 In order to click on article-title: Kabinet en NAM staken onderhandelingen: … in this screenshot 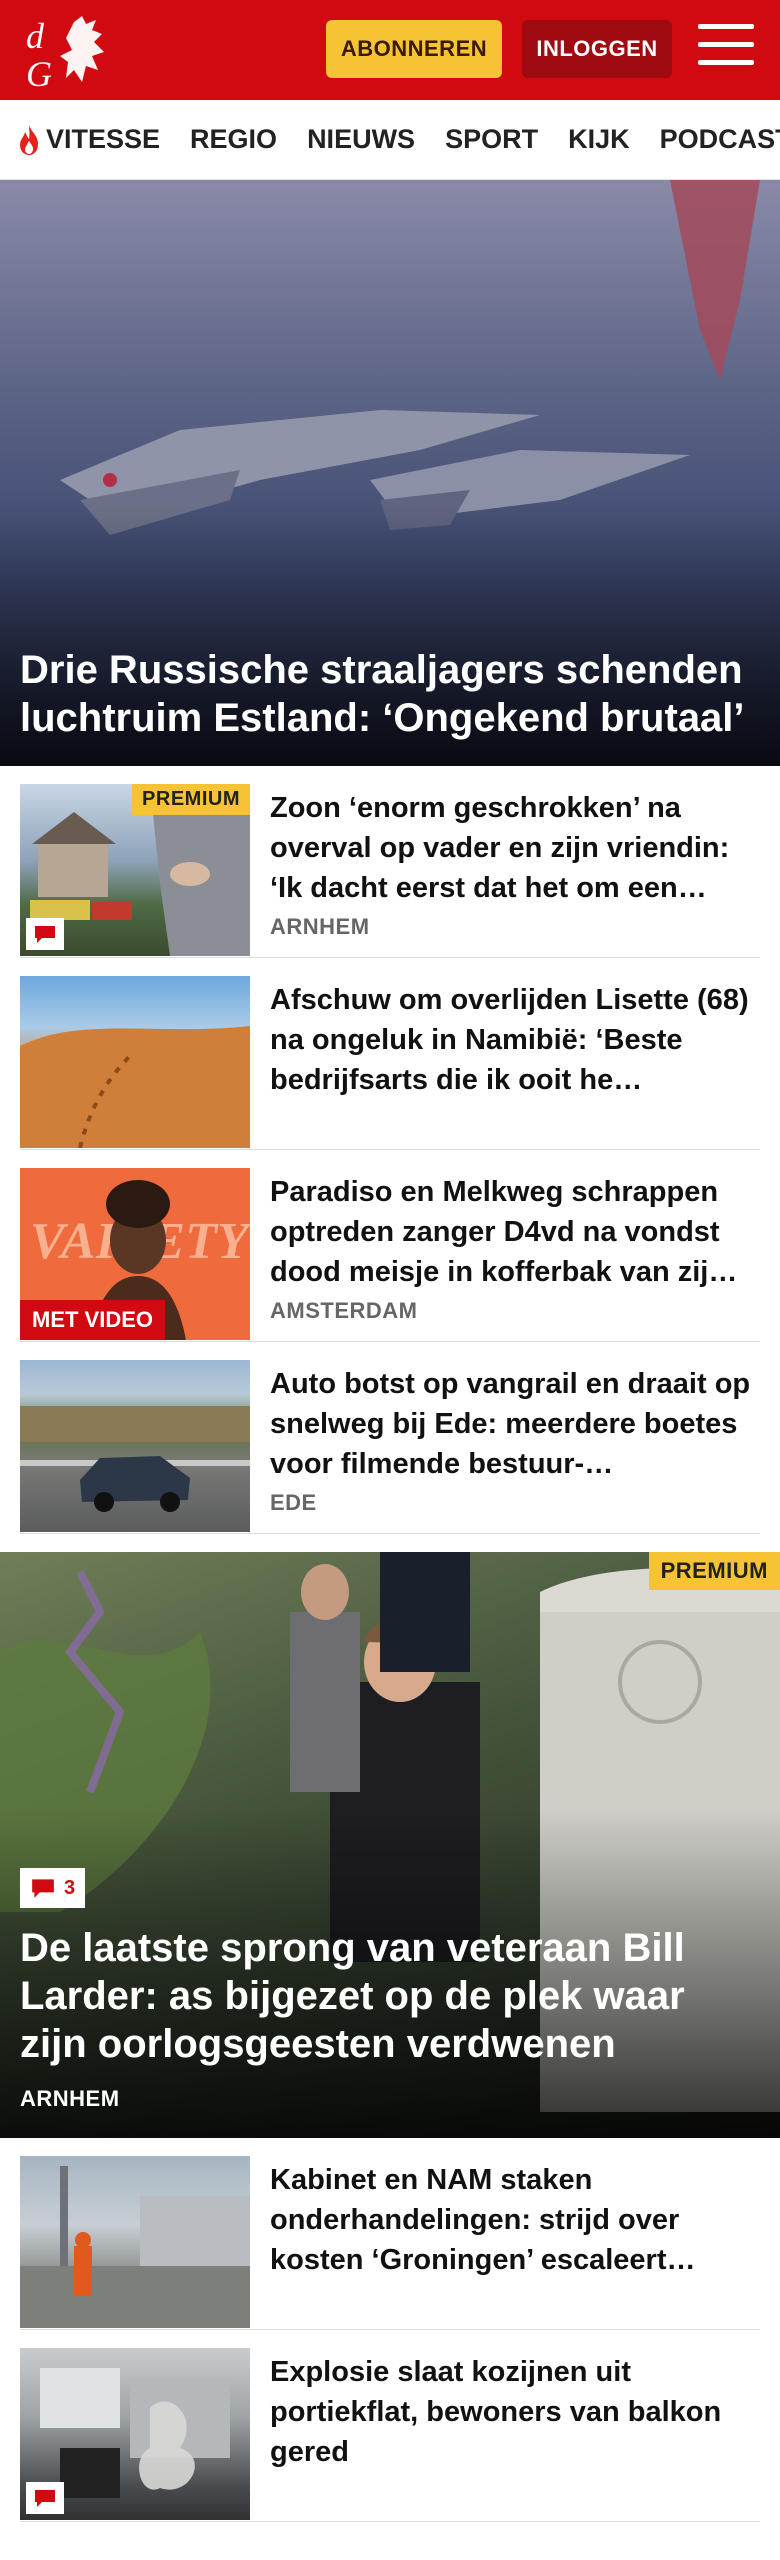, I will do `click(515, 2220)`.